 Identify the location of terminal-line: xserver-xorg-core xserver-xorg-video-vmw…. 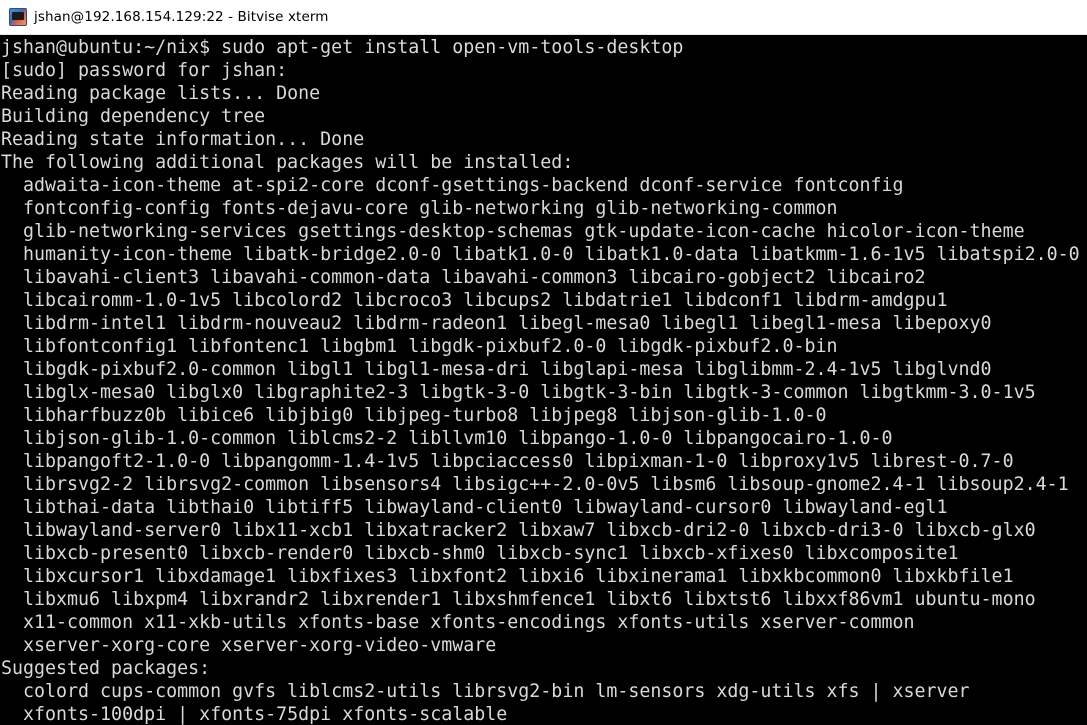
(249, 645).